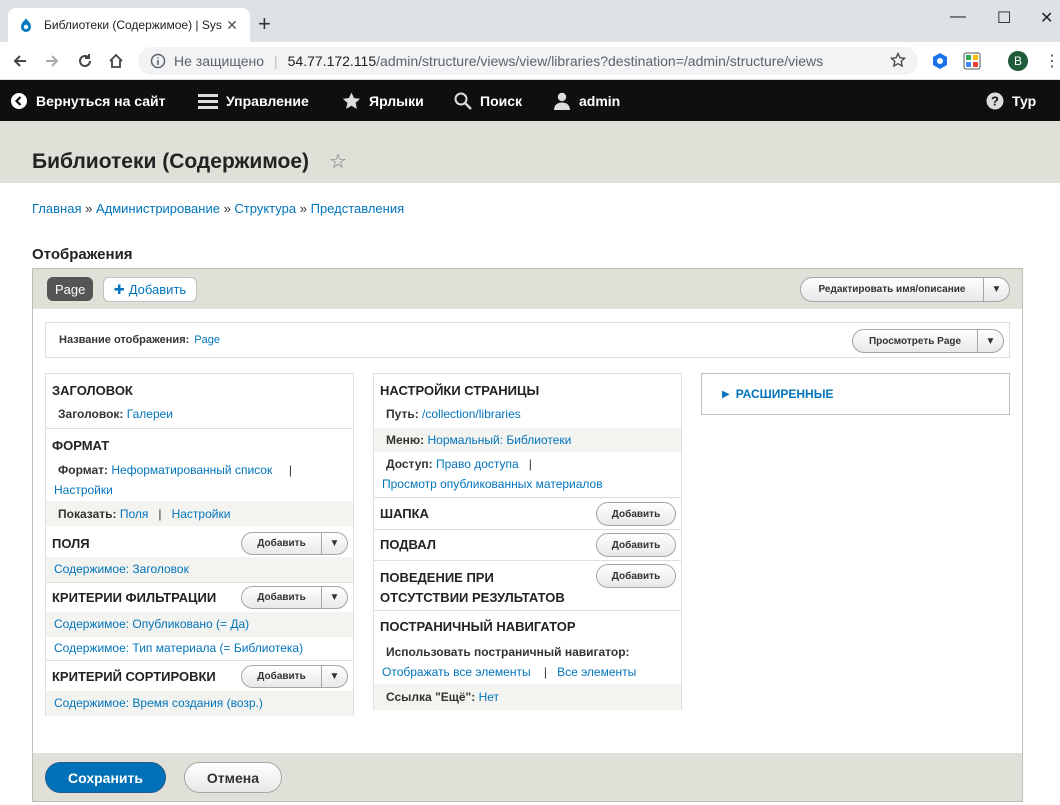 The image size is (1060, 805). What do you see at coordinates (265, 208) in the screenshot?
I see `breadcrumb-structure: Структура` at bounding box center [265, 208].